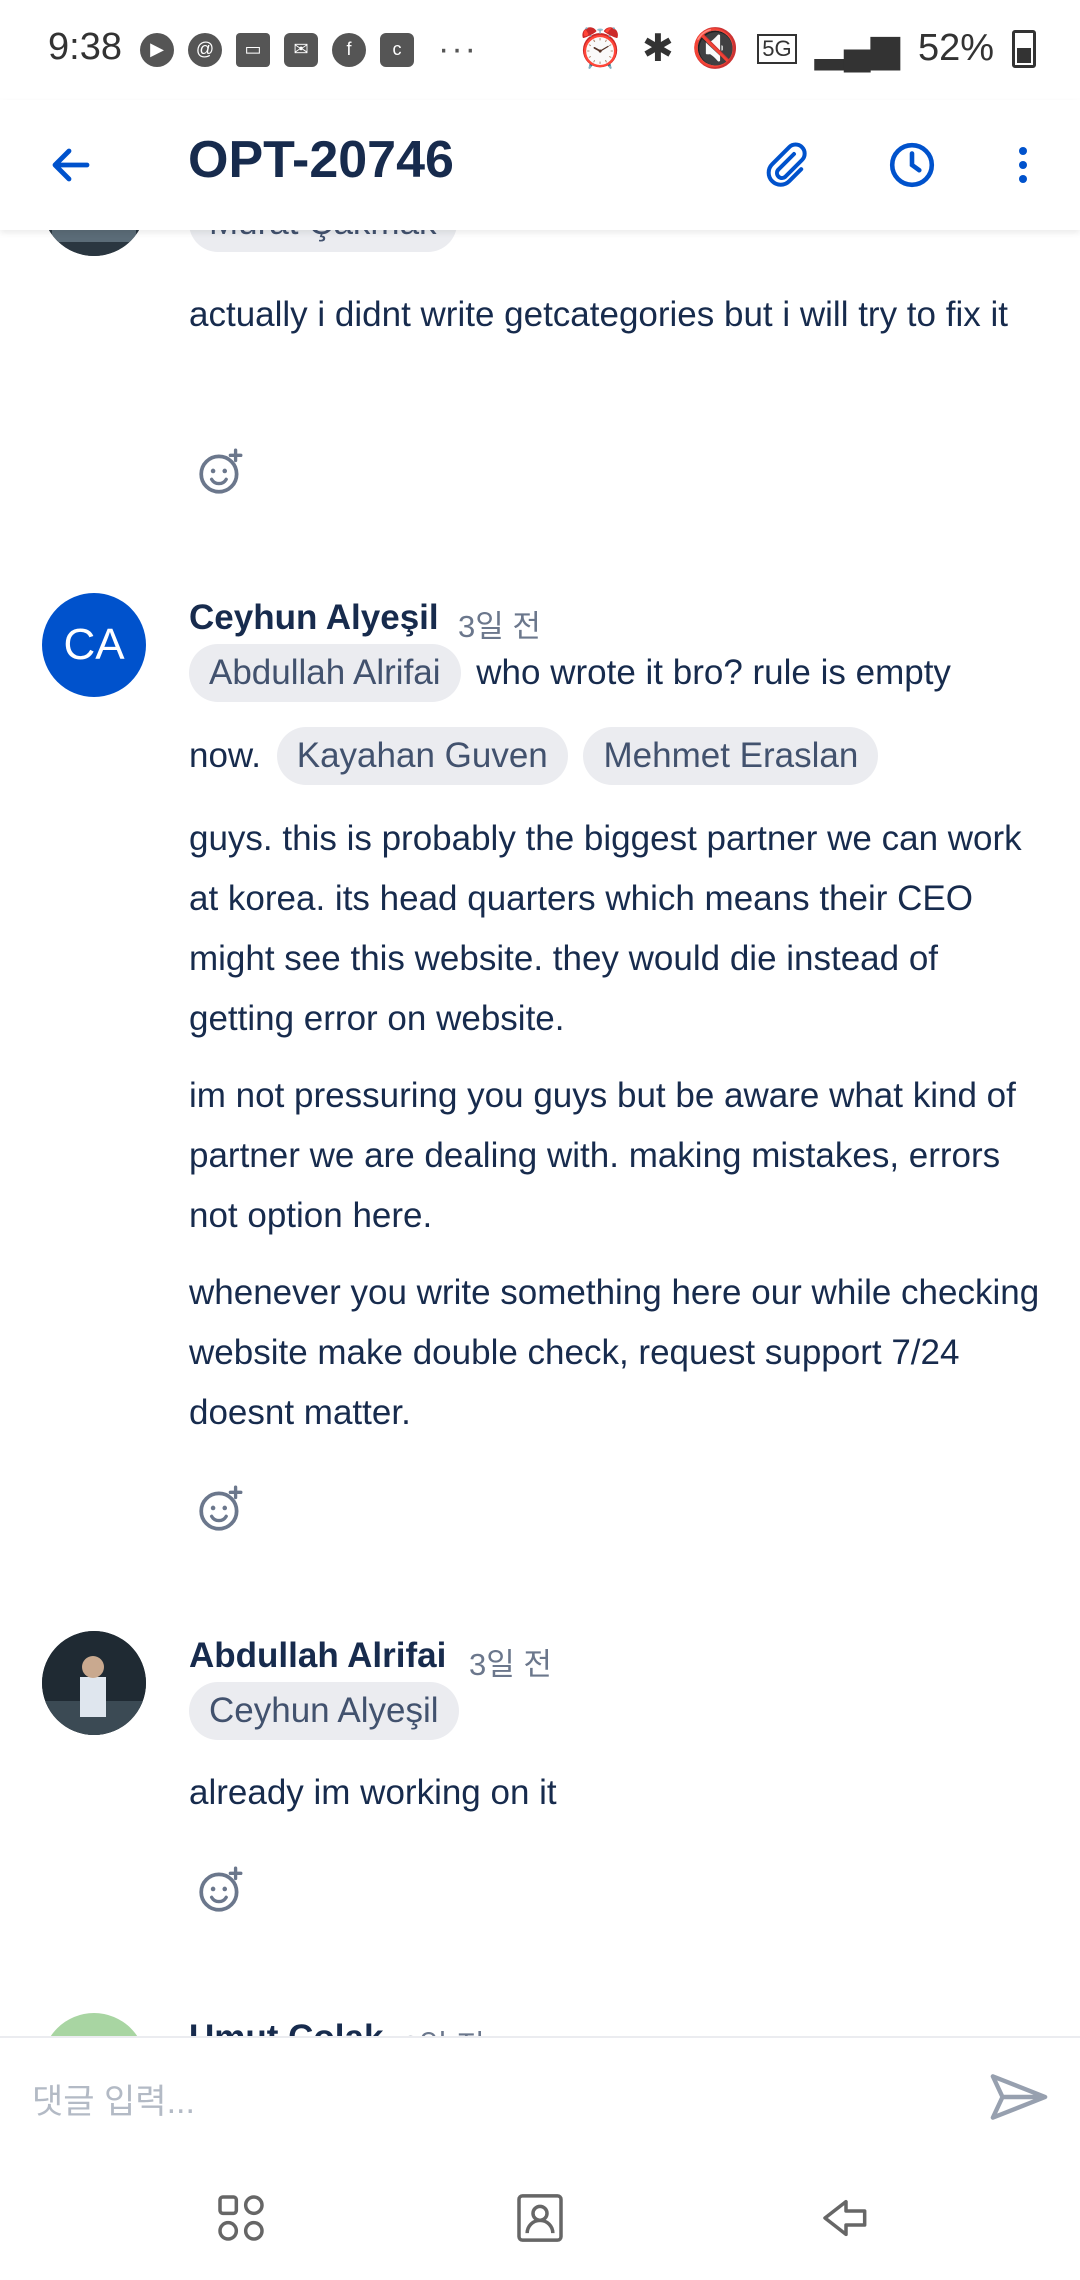 The width and height of the screenshot is (1080, 2280). What do you see at coordinates (205, 49) in the screenshot?
I see `at-icon: @` at bounding box center [205, 49].